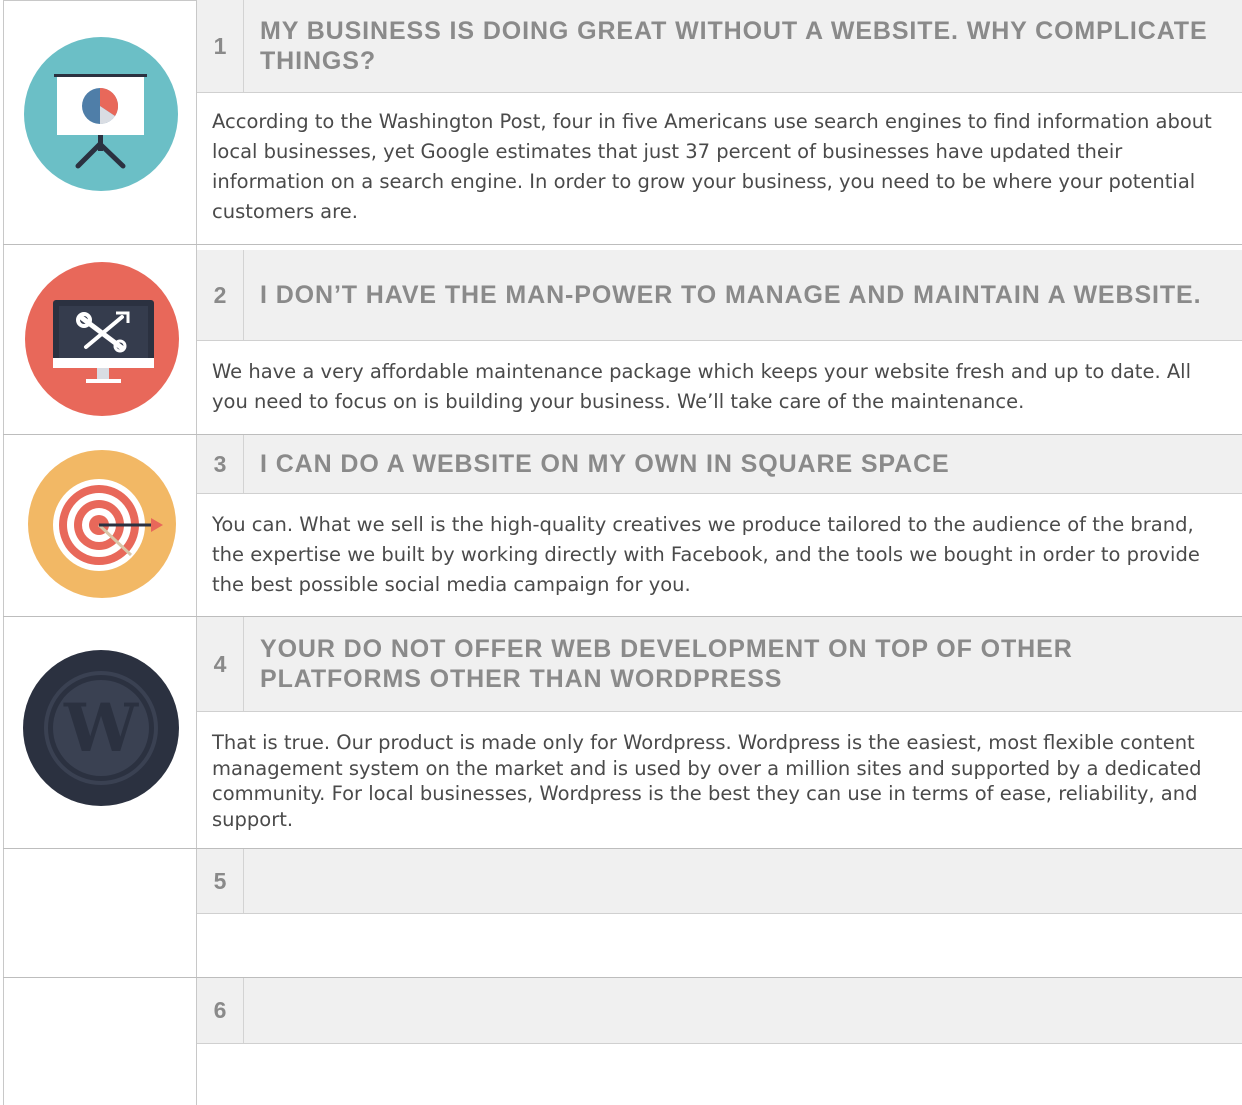  I want to click on monitor-tools-icon, so click(102, 341).